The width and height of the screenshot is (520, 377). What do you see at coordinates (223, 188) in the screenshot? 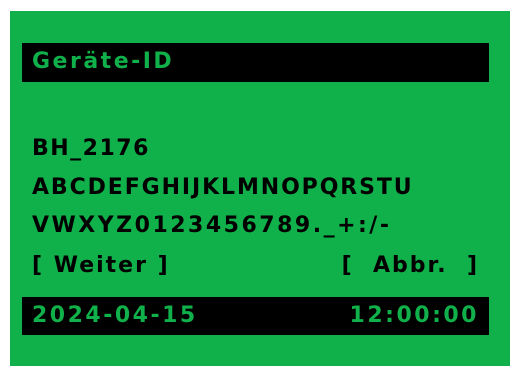
I see `charset-row-1: ABCDEFGHIJKLMNOPQRSTU` at bounding box center [223, 188].